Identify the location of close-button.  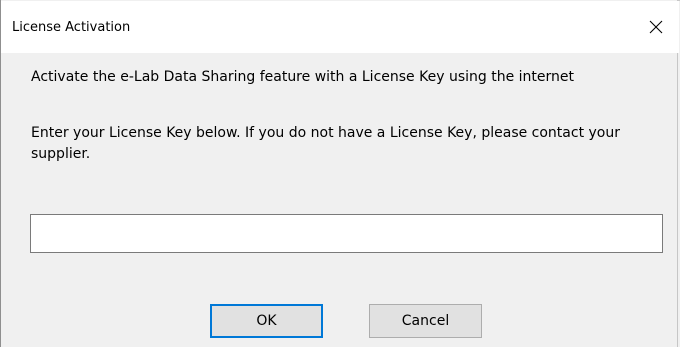
(656, 27).